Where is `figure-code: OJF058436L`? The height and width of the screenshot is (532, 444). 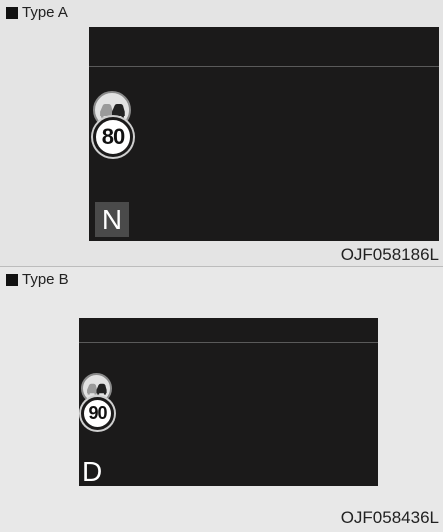 figure-code: OJF058436L is located at coordinates (389, 517).